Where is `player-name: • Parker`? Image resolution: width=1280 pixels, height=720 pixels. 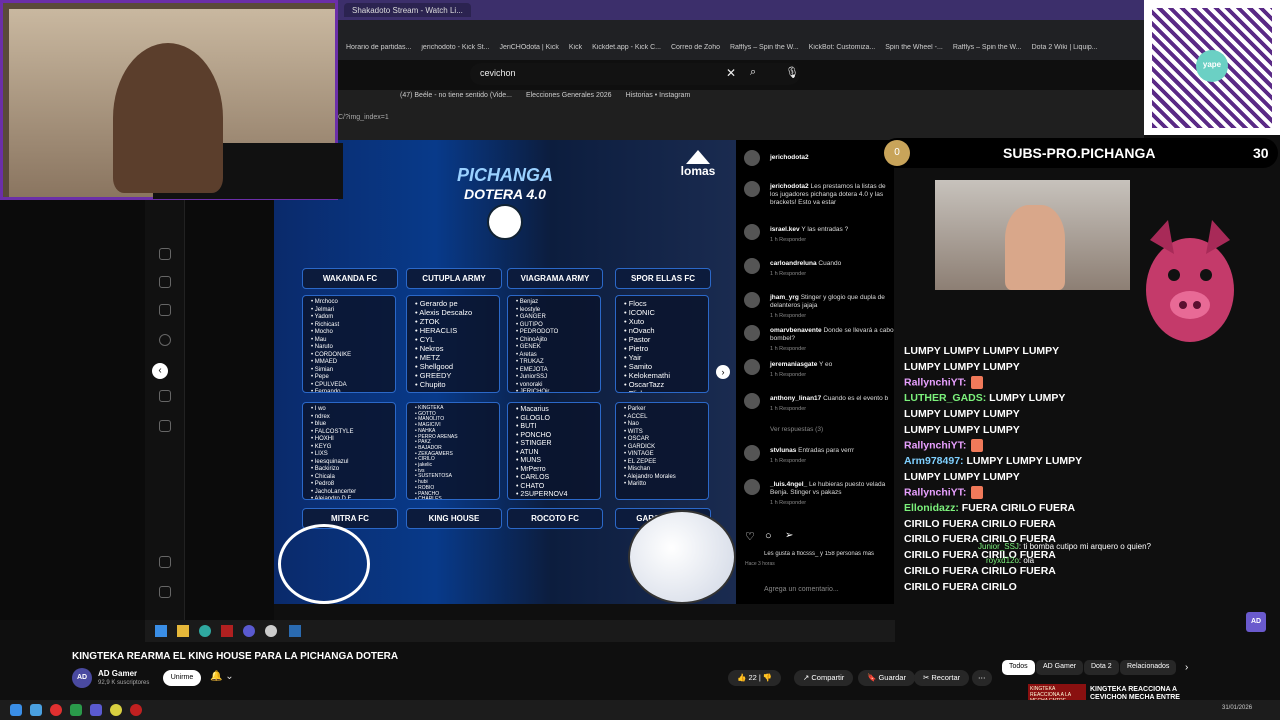 player-name: • Parker is located at coordinates (635, 409).